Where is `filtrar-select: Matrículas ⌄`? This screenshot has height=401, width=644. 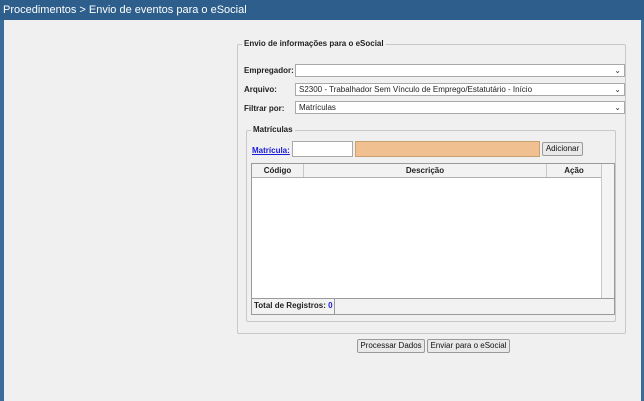 filtrar-select: Matrículas ⌄ is located at coordinates (460, 107).